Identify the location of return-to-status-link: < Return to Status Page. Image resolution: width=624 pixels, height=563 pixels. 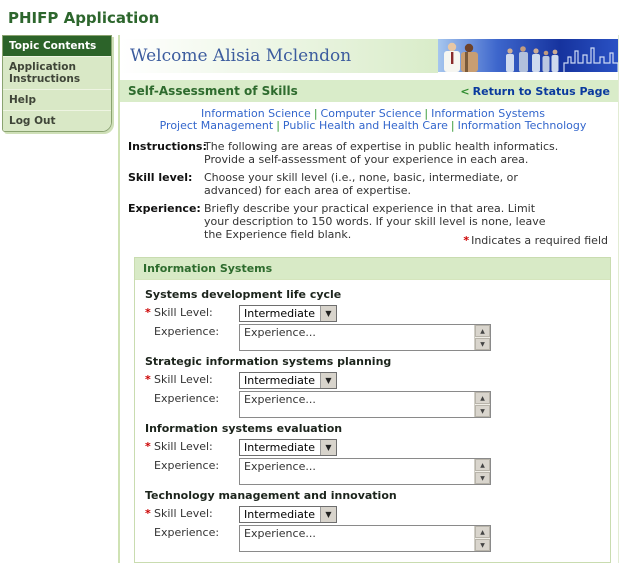
(535, 91).